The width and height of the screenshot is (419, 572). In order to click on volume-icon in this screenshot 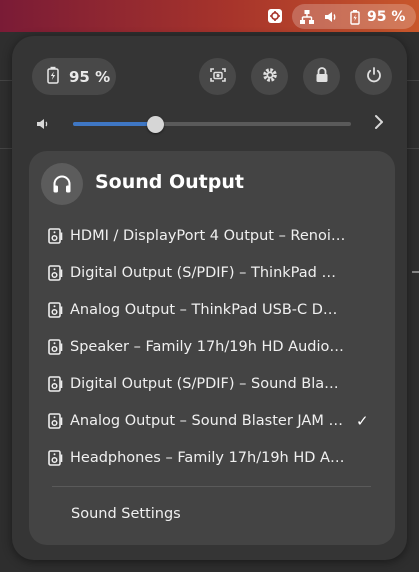, I will do `click(331, 17)`.